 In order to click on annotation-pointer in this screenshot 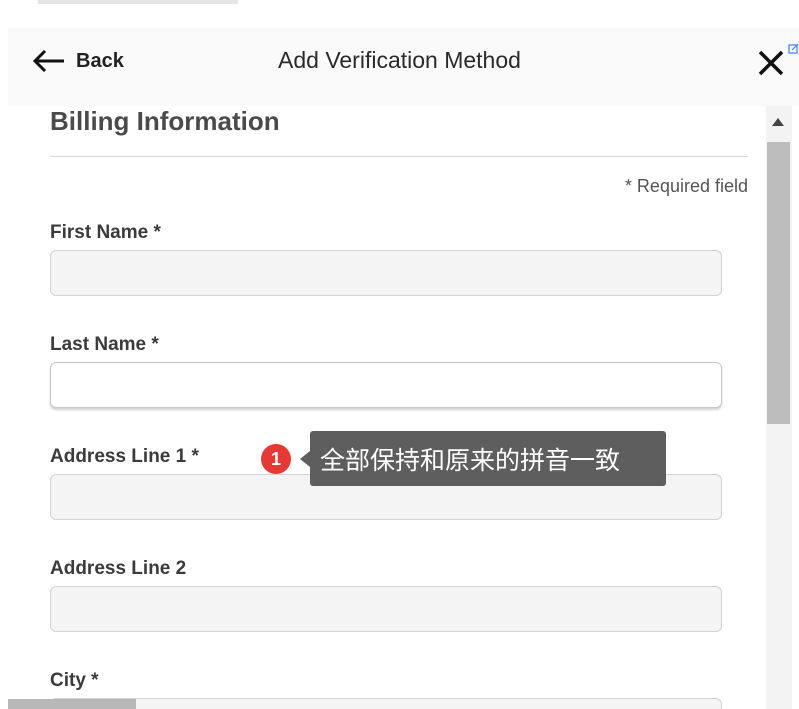, I will do `click(305, 459)`.